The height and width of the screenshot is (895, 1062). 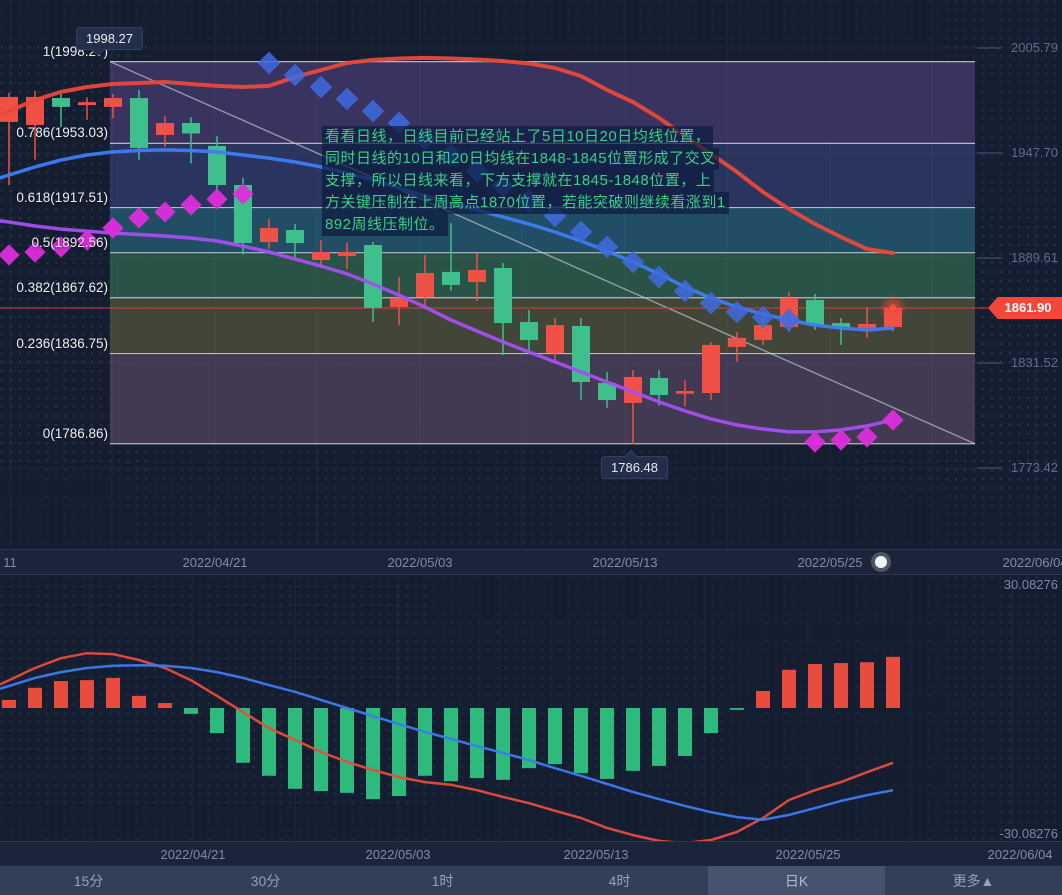 What do you see at coordinates (518, 137) in the screenshot?
I see `annotation-line: 看看日线，日线目前已经站上了5日10日20日均线位置，` at bounding box center [518, 137].